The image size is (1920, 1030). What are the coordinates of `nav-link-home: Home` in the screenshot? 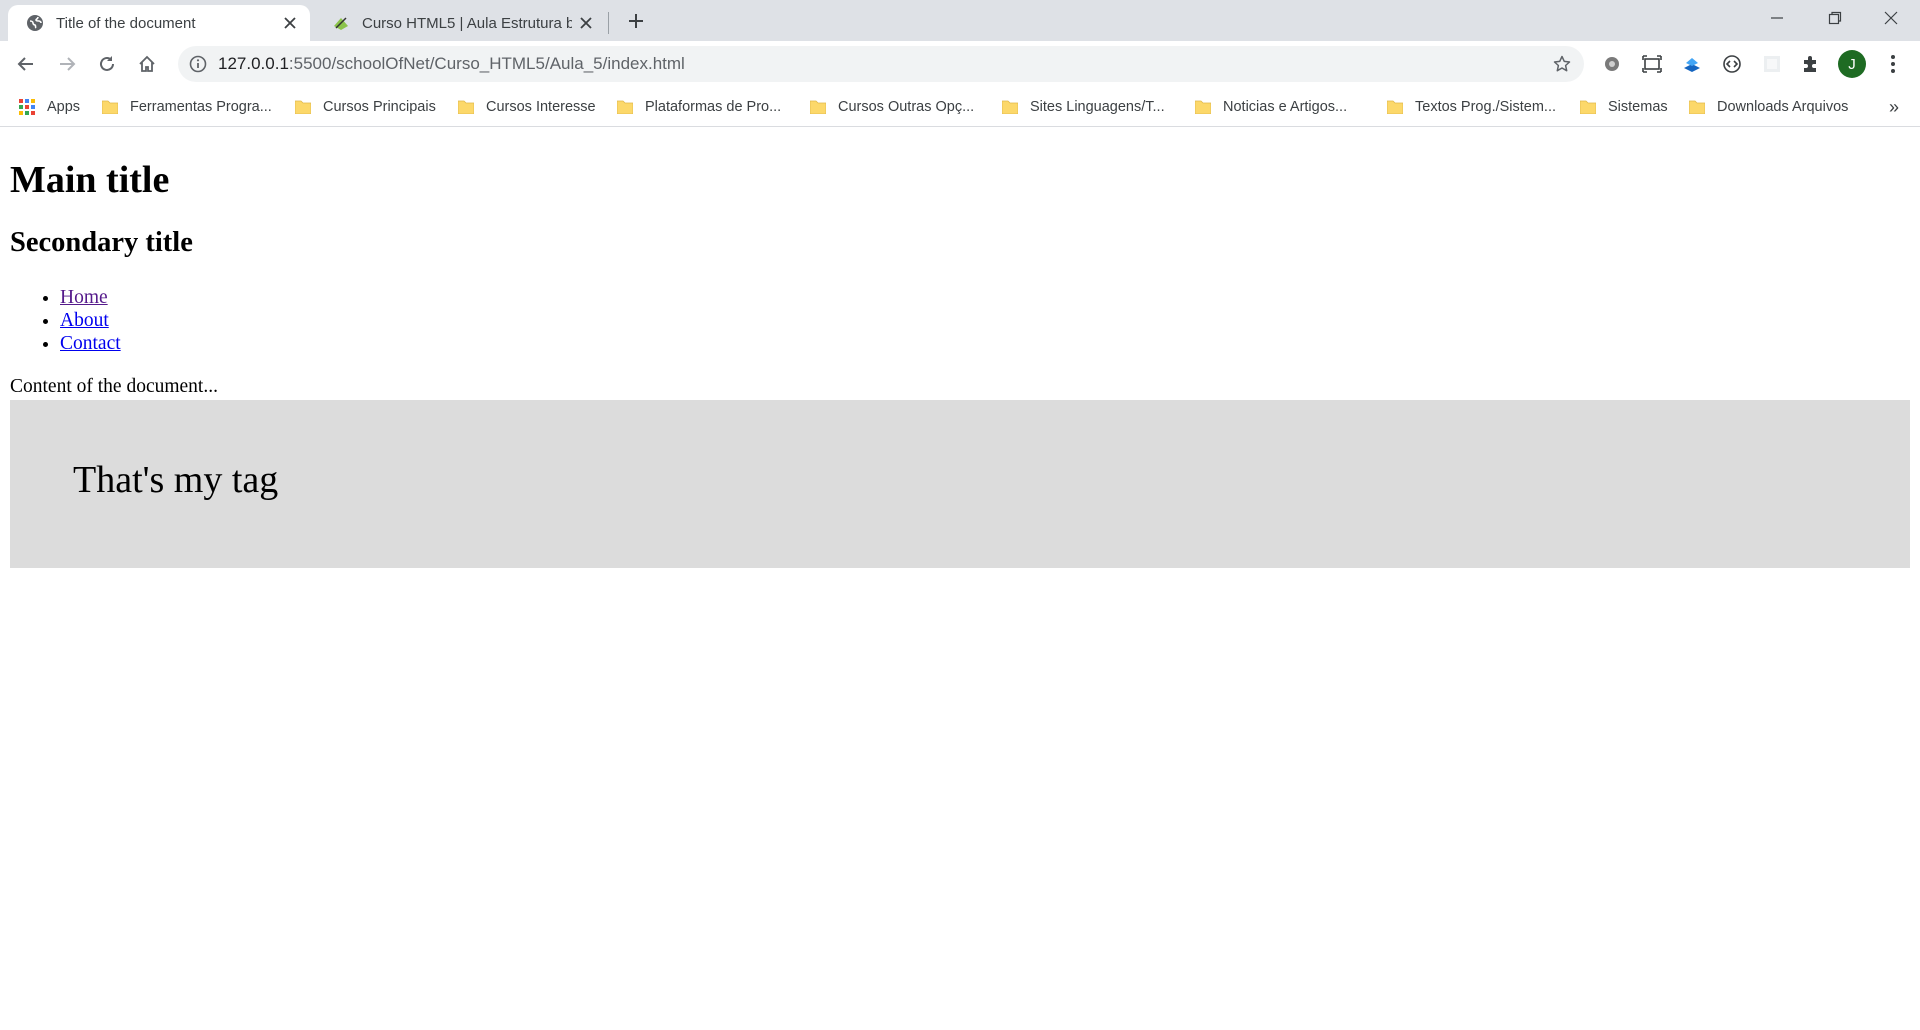 It's located at (84, 297).